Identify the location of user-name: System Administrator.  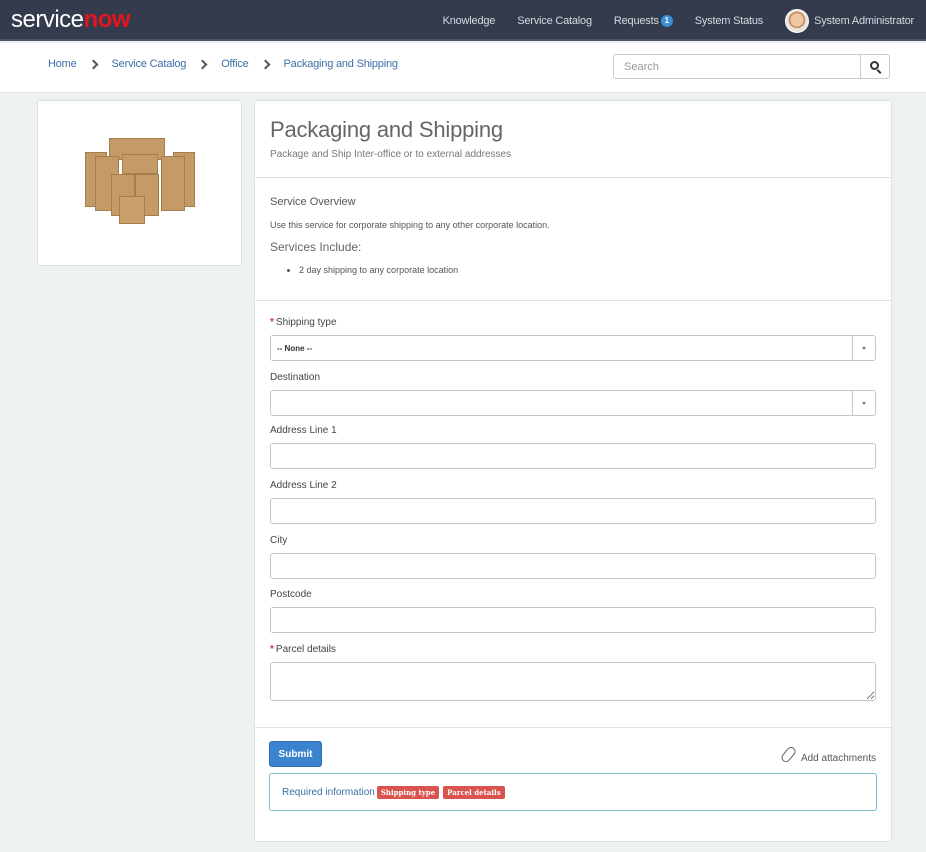
(864, 20).